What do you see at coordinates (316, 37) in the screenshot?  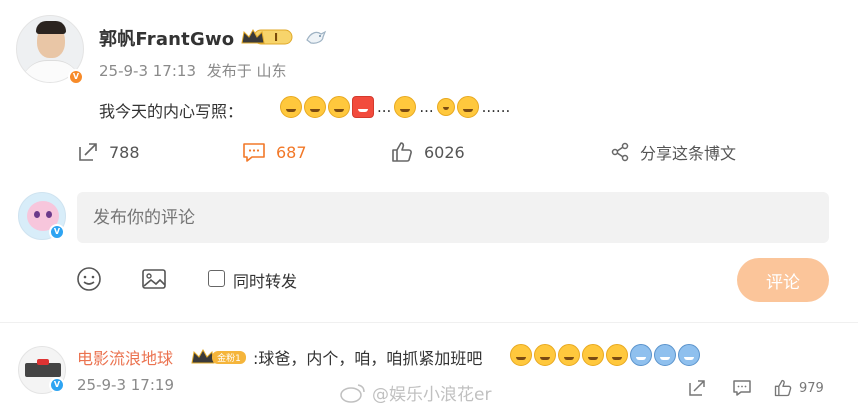 I see `bird-badge-icon` at bounding box center [316, 37].